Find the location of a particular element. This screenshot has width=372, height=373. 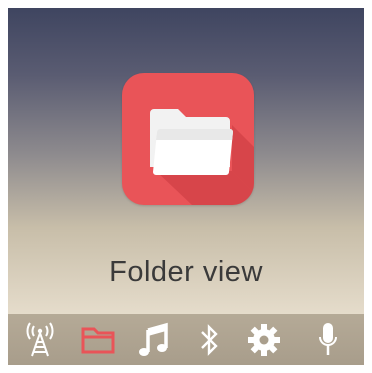

dock-item-settings is located at coordinates (264, 339).